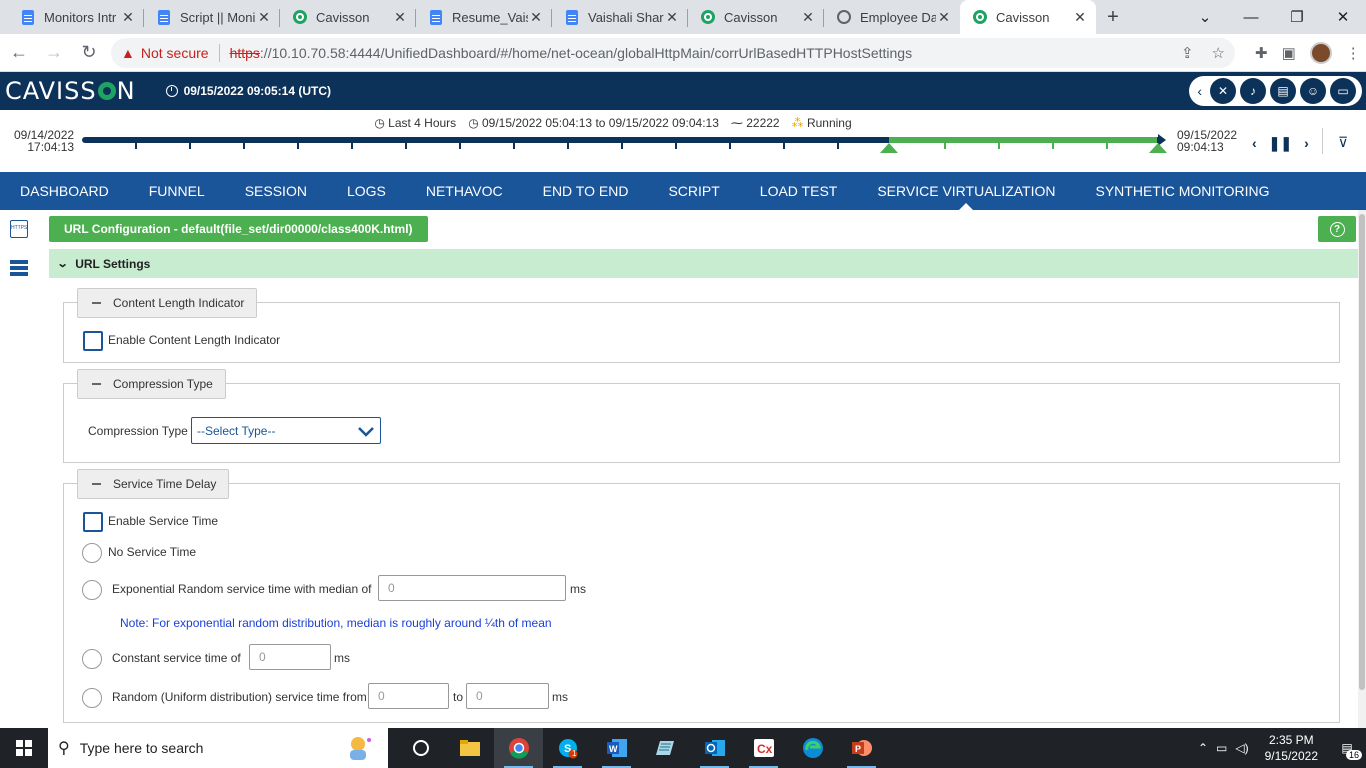 This screenshot has height=768, width=1366. What do you see at coordinates (1253, 91) in the screenshot?
I see `bell-icon: ♪` at bounding box center [1253, 91].